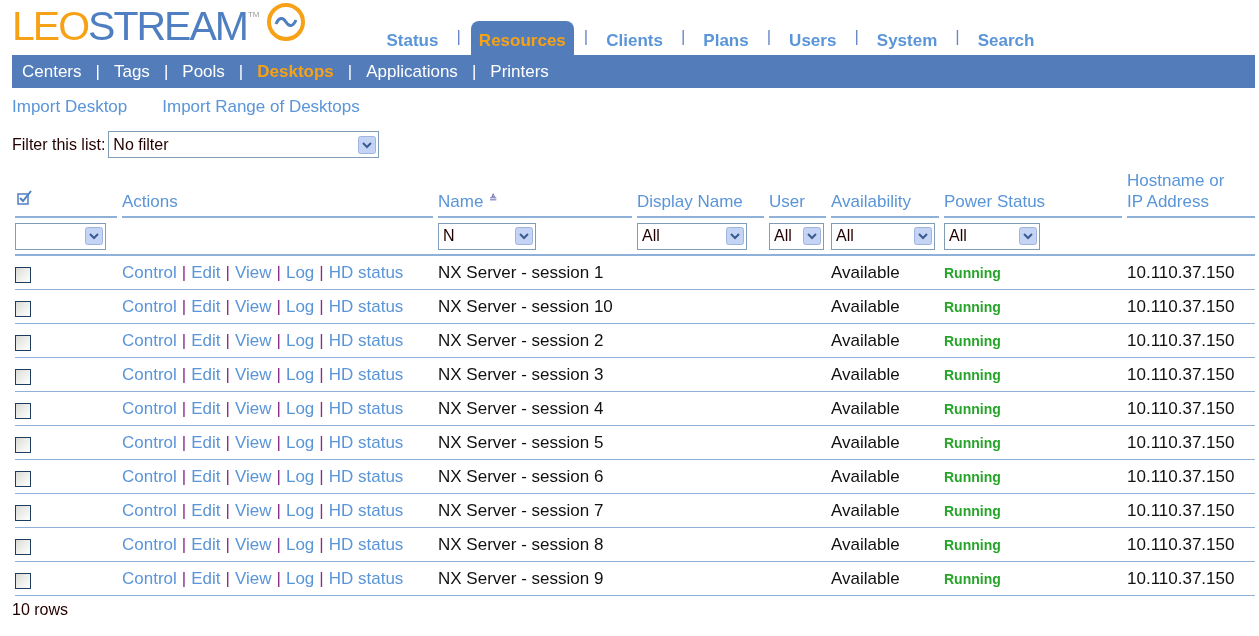  I want to click on nav-tab: System, so click(907, 40).